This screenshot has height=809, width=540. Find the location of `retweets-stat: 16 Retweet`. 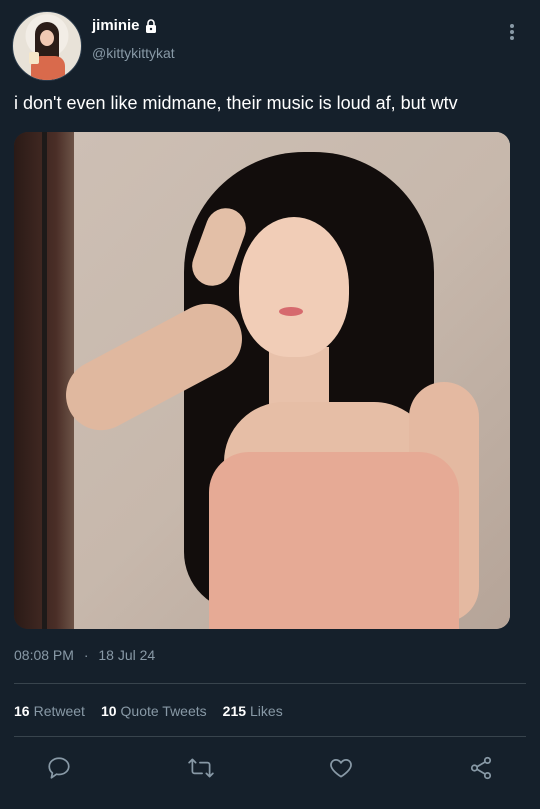

retweets-stat: 16 Retweet is located at coordinates (49, 711).